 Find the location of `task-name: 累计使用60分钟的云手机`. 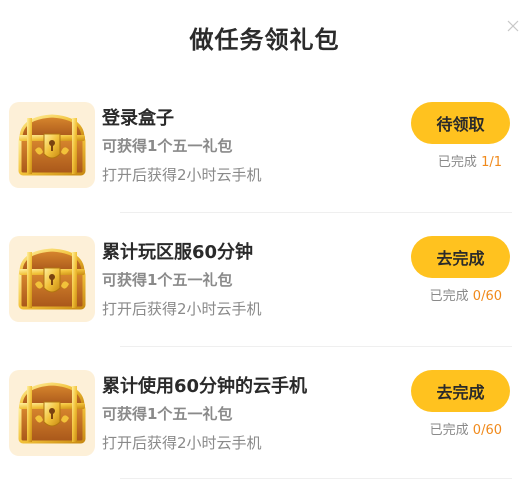

task-name: 累计使用60分钟的云手机 is located at coordinates (205, 386).